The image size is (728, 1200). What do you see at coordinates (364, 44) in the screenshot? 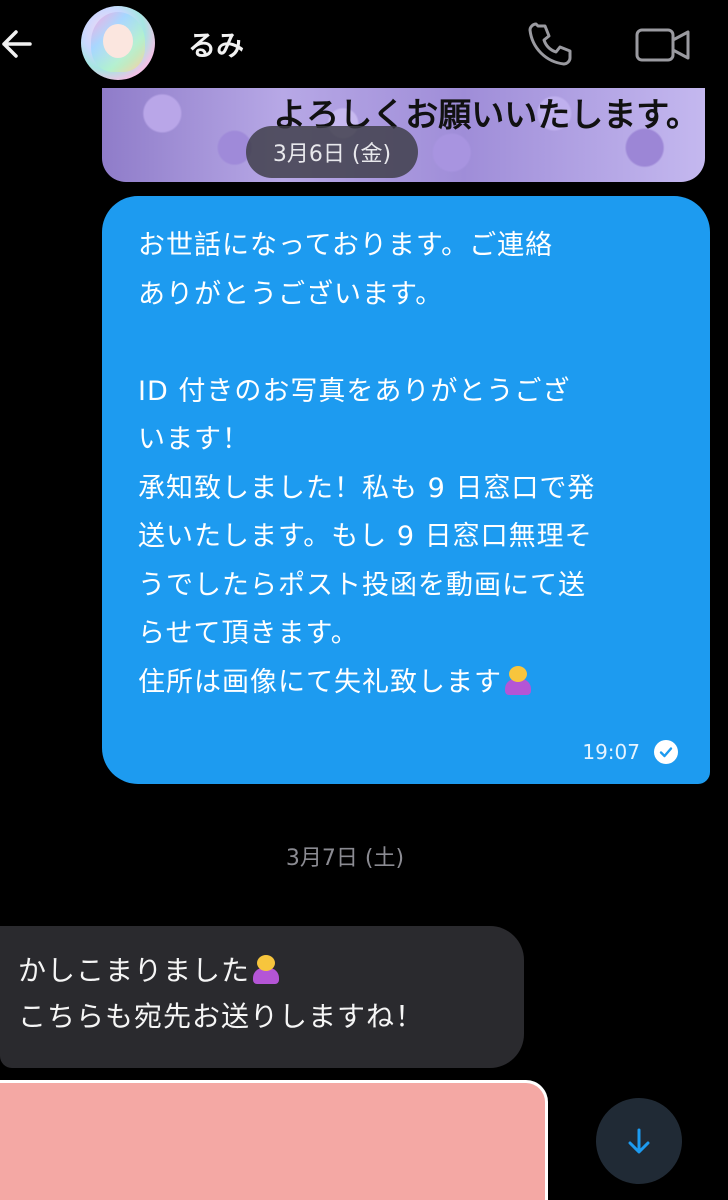
I see `conversation-header: るみ` at bounding box center [364, 44].